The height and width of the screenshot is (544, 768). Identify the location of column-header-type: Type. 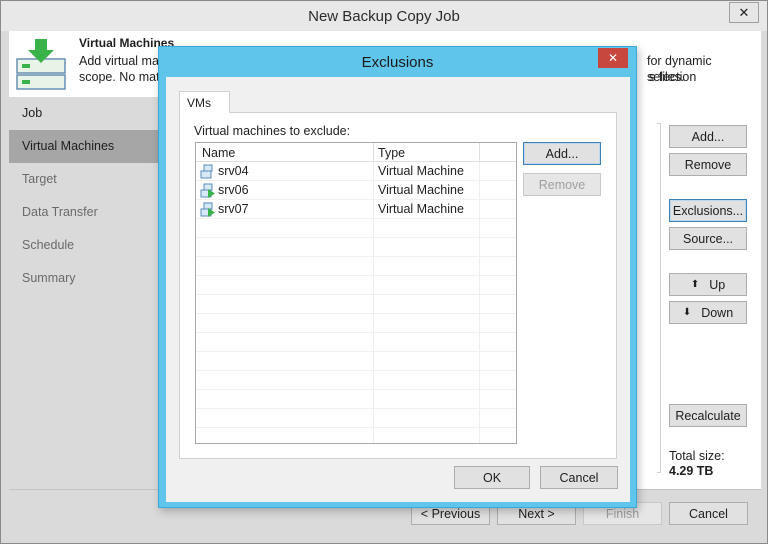
(391, 153).